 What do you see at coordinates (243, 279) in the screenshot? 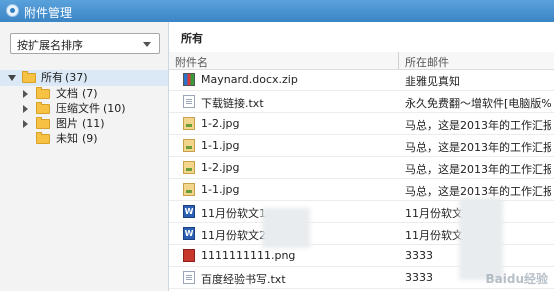
I see `attachment-name: 百度经验书写.txt` at bounding box center [243, 279].